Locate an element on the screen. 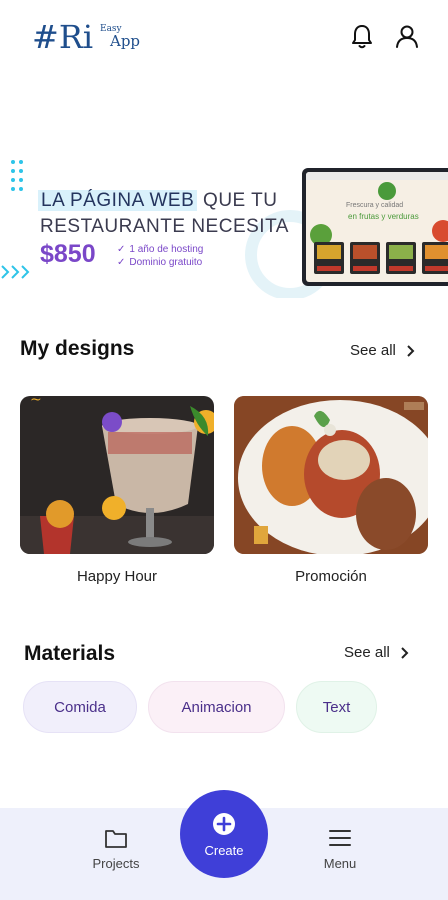  decorative-chevrons-icon is located at coordinates (15, 272).